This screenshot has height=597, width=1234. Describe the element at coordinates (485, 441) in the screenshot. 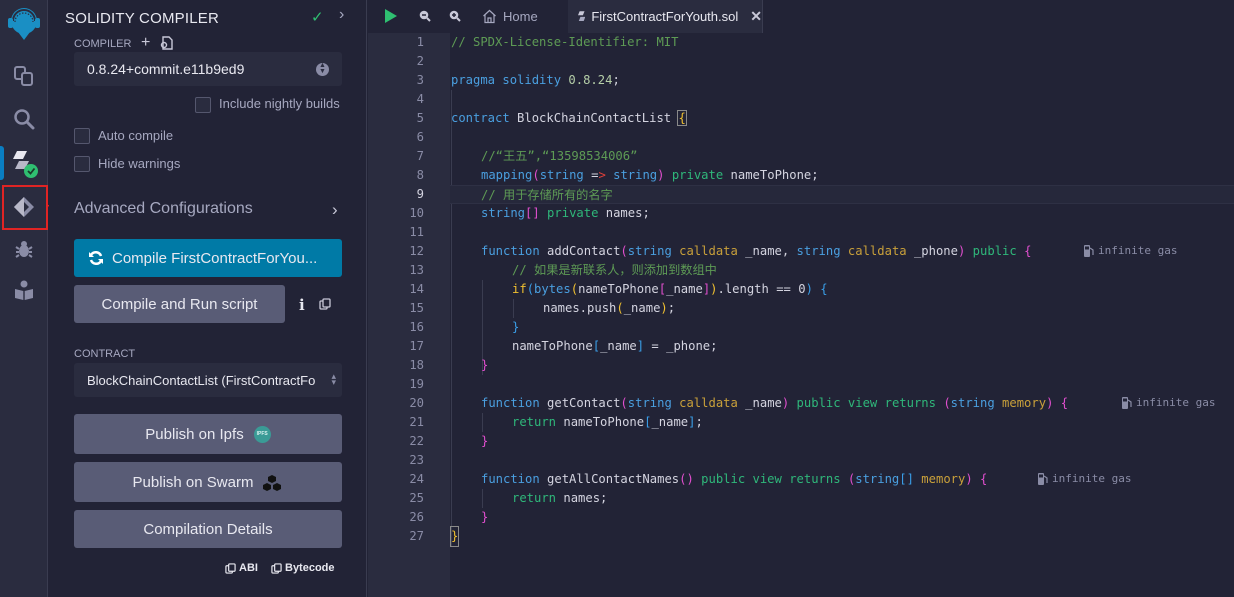

I see `code-line-22: }` at that location.